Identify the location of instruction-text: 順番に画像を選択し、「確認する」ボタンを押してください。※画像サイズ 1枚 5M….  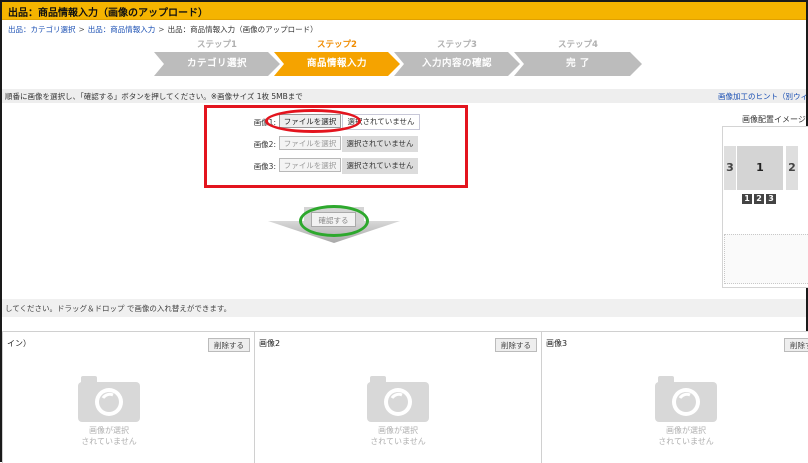
(154, 96).